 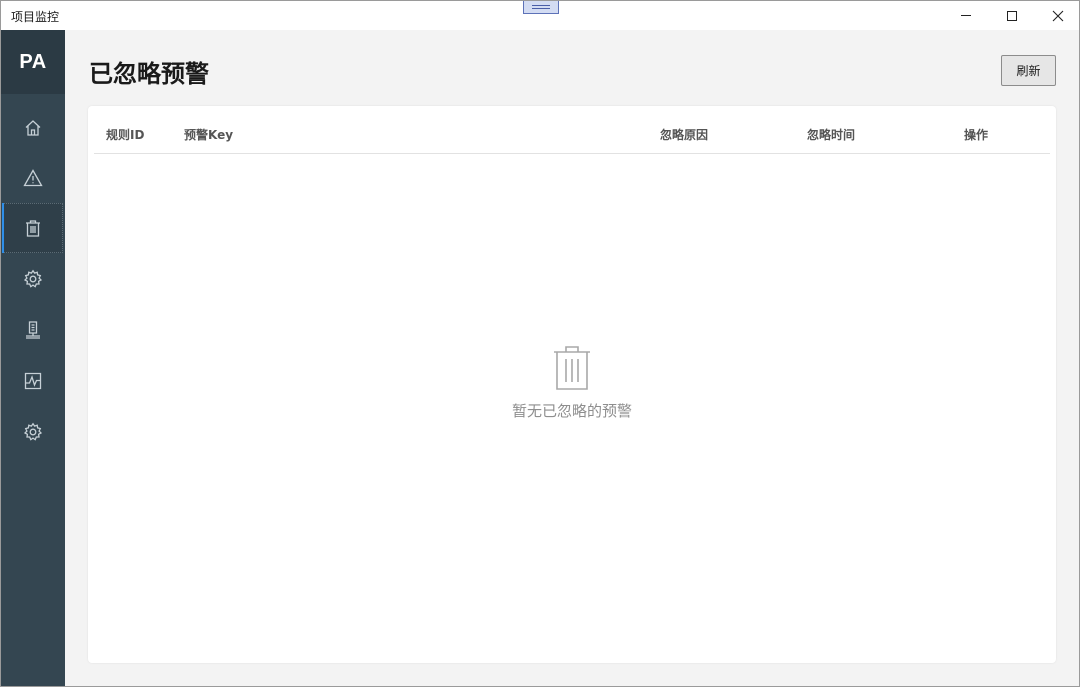 I want to click on column-header-rule-id: 规则ID, so click(x=125, y=134).